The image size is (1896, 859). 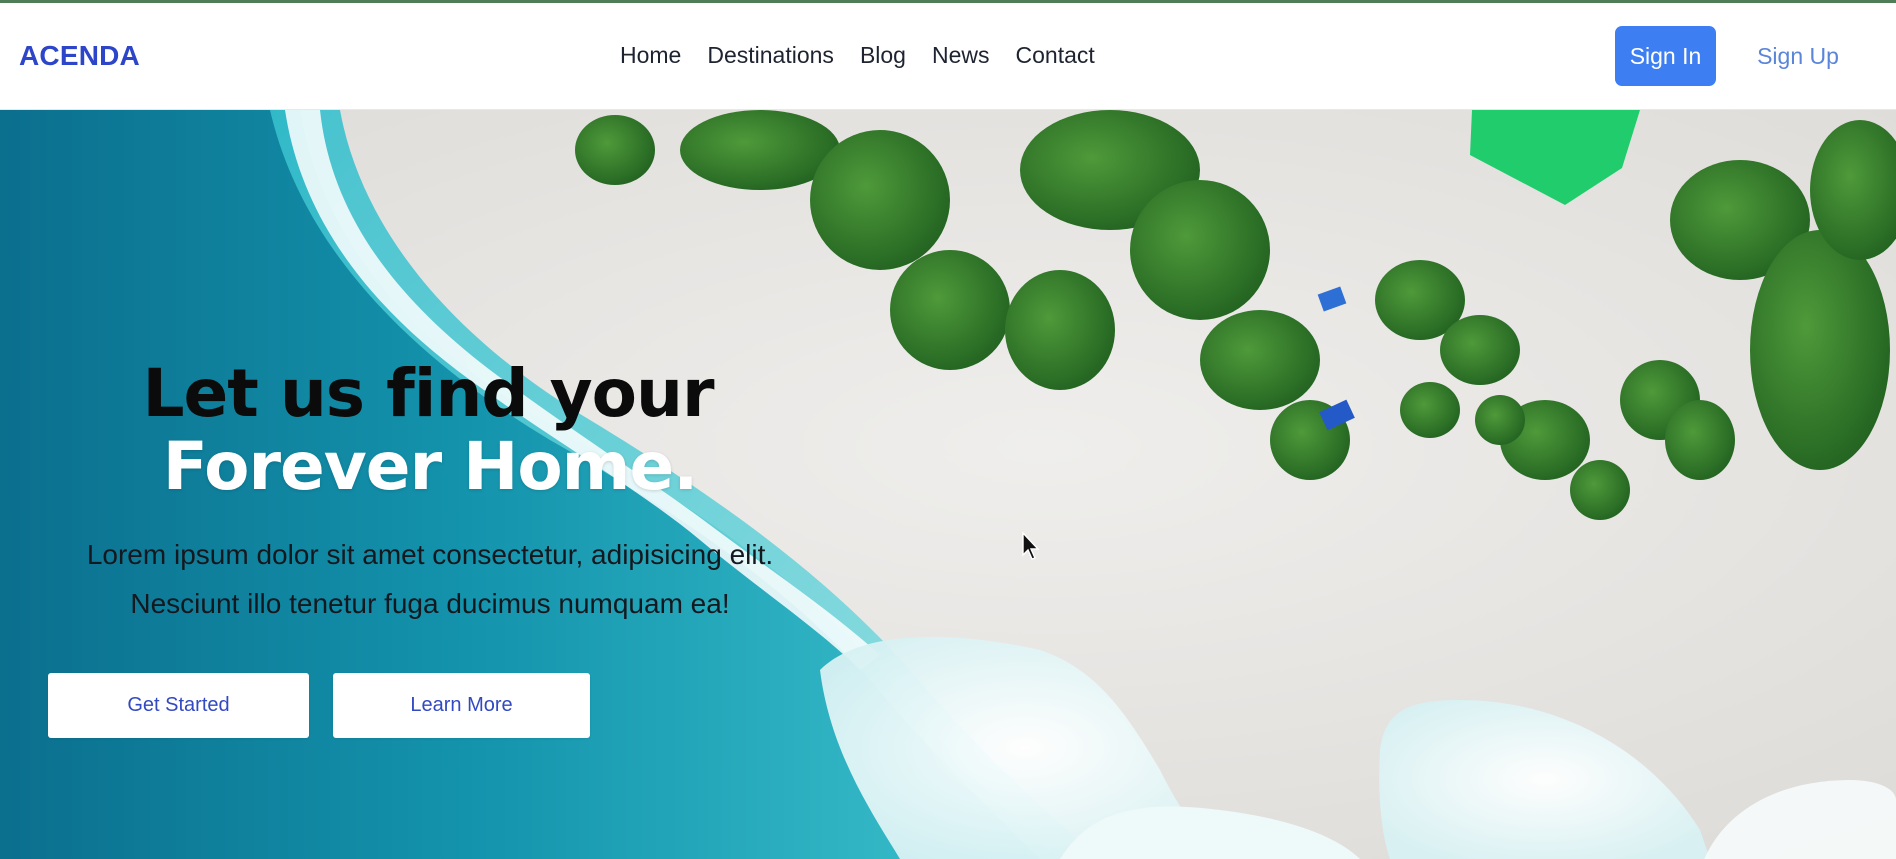 What do you see at coordinates (650, 55) in the screenshot?
I see `nav-home-link: Home` at bounding box center [650, 55].